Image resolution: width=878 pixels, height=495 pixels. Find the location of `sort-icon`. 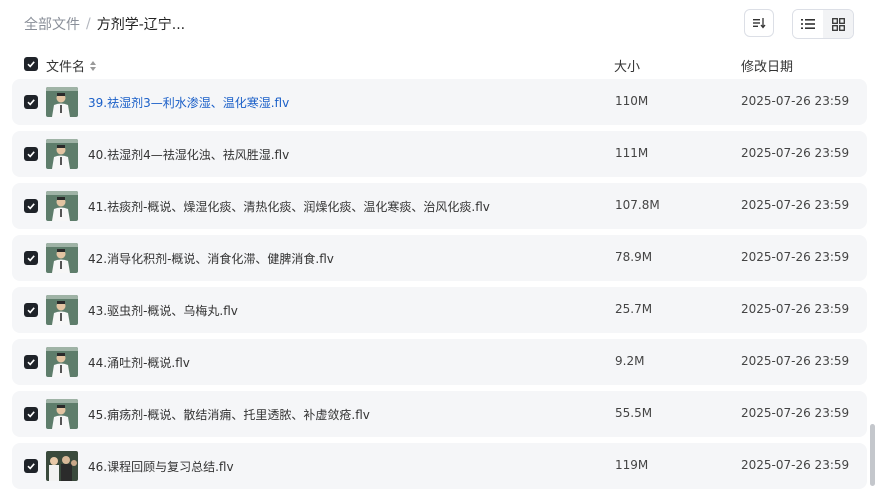

sort-icon is located at coordinates (759, 23).